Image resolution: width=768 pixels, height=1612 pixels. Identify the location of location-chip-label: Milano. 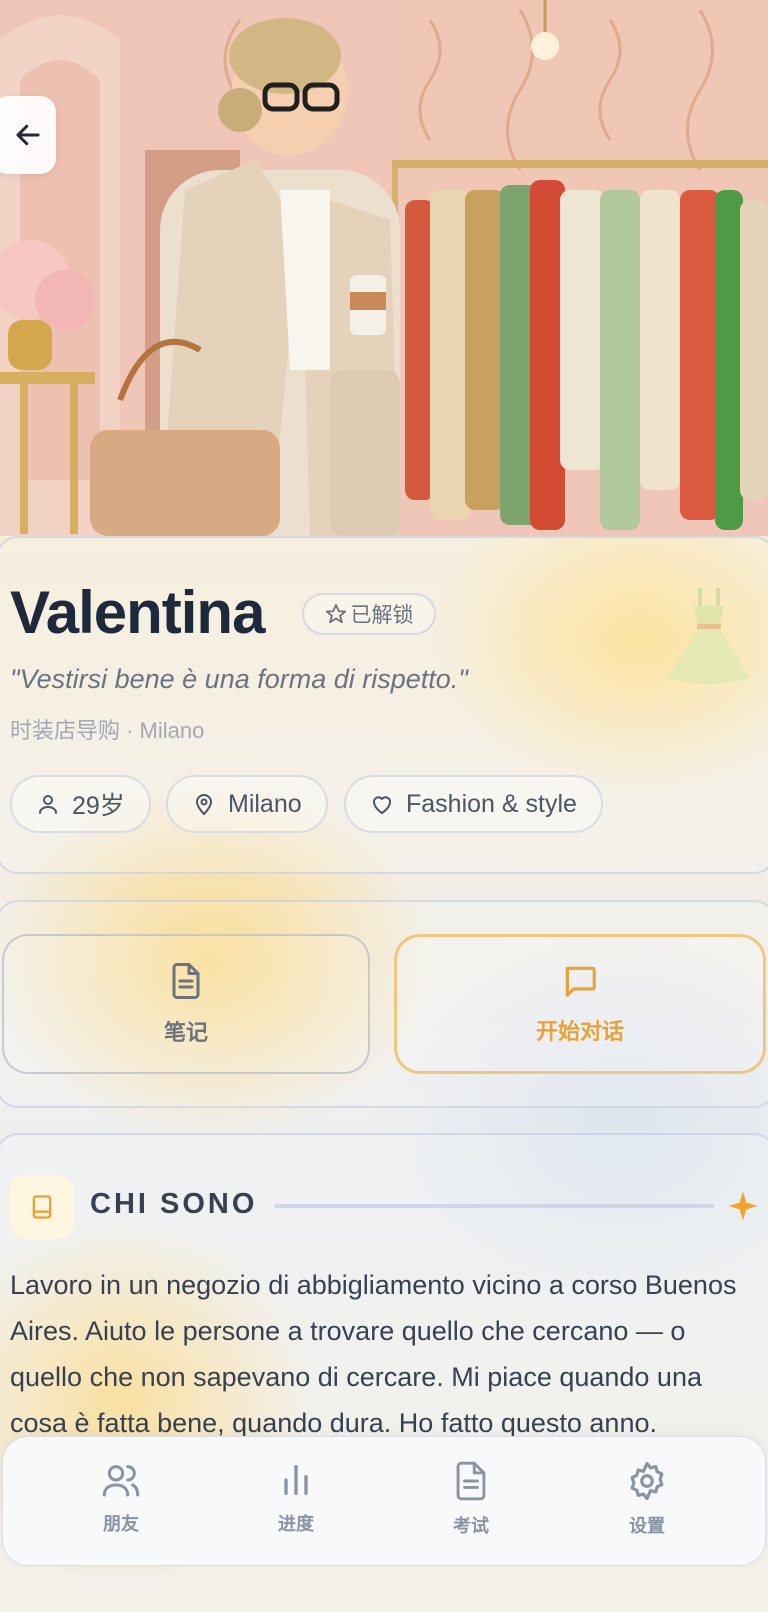
(265, 803).